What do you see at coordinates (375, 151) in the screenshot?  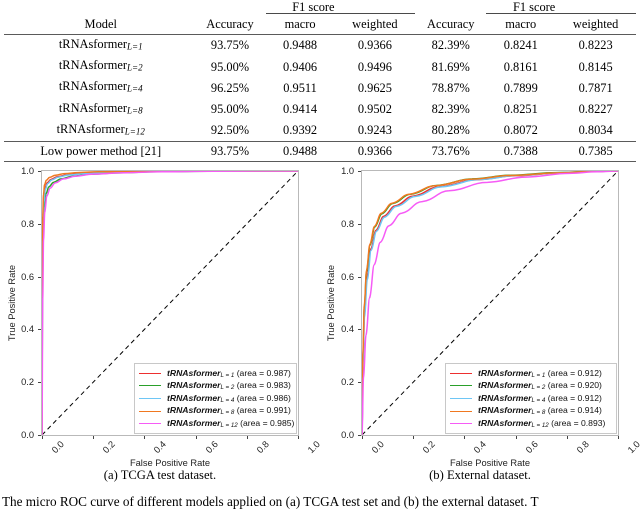 I see `cell: 0.9366` at bounding box center [375, 151].